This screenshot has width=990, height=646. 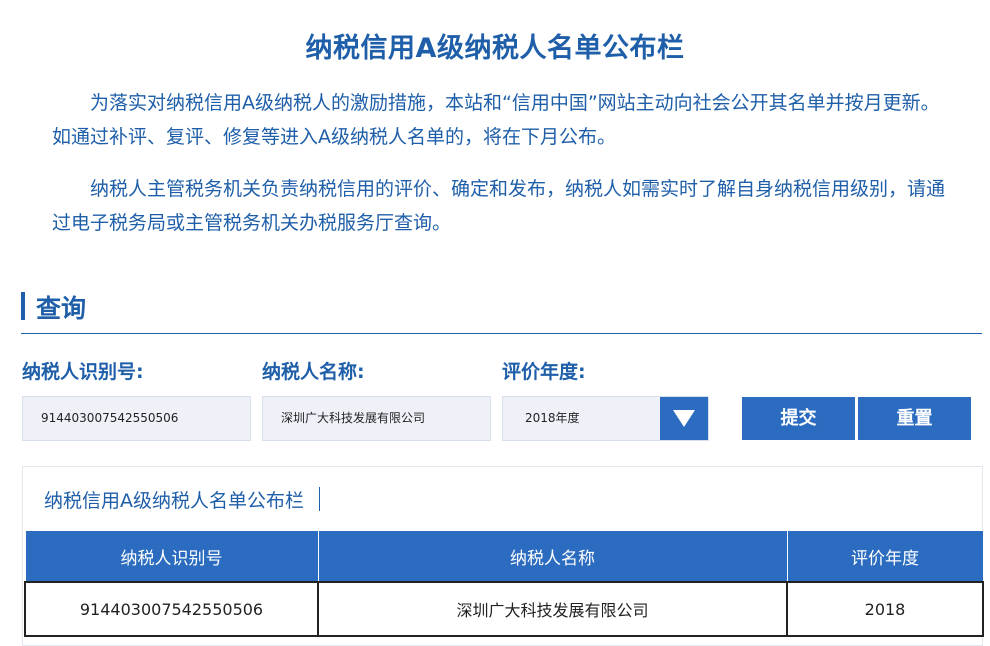 I want to click on reset-button: 重置, so click(x=914, y=418).